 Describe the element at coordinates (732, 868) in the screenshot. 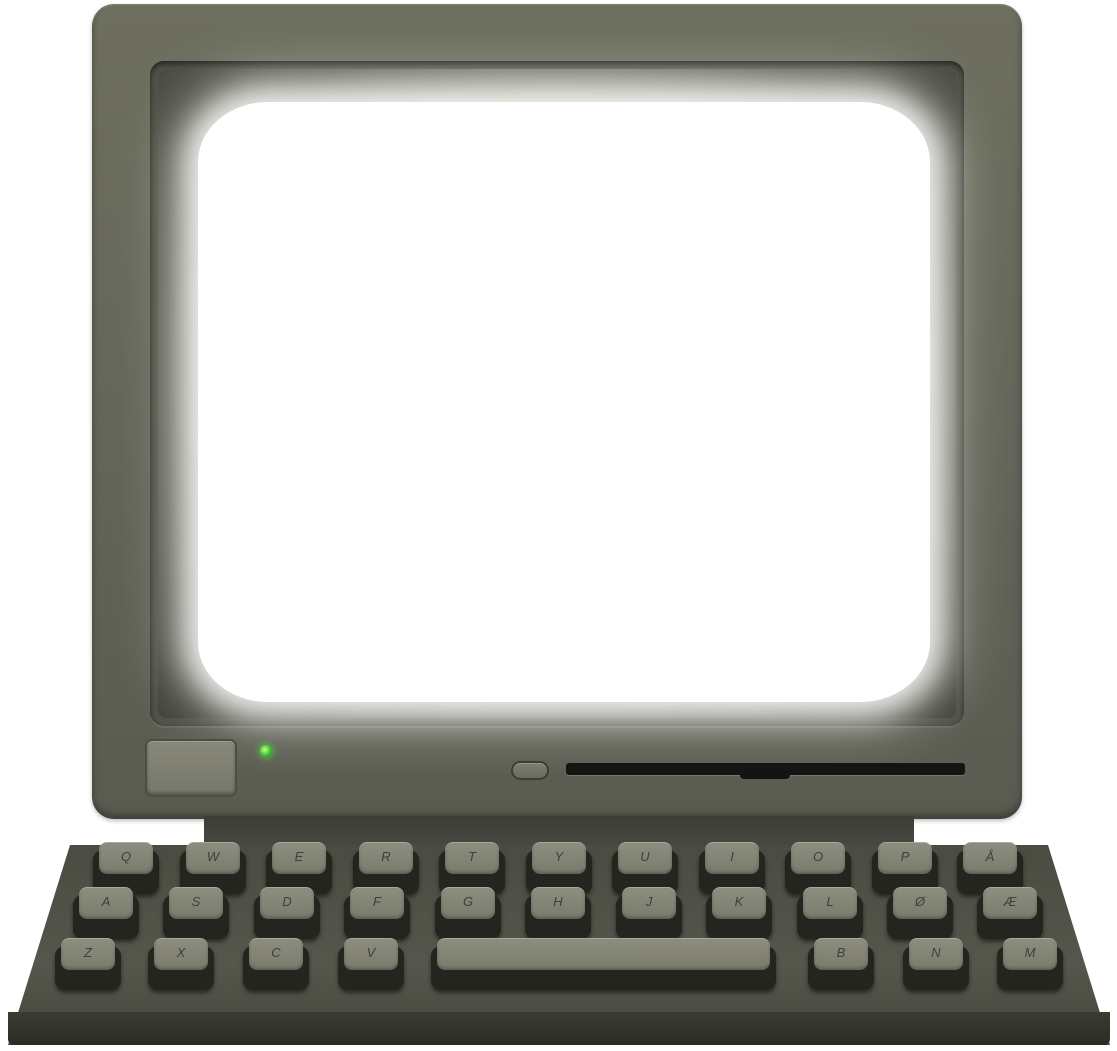

I see `key-i: I` at that location.